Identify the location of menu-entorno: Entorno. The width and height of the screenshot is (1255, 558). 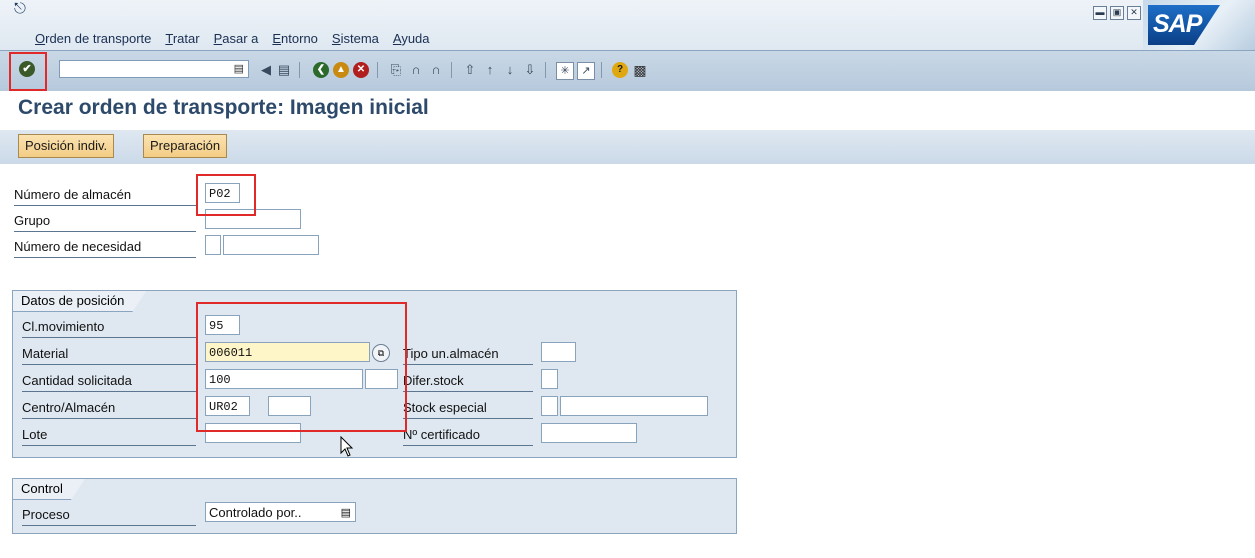
(295, 38).